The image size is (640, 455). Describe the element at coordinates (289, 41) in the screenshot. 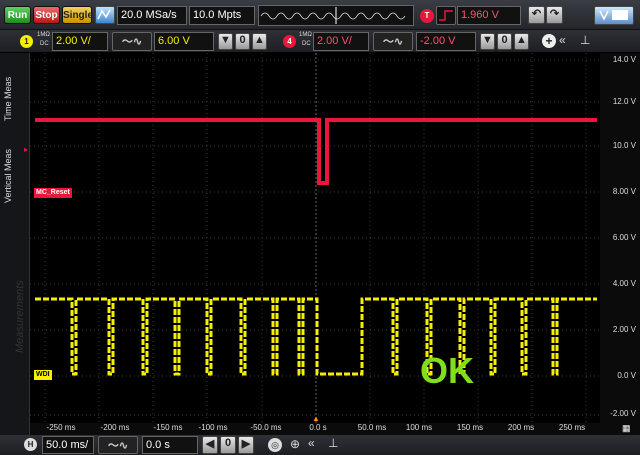

I see `channel4-badge: 4` at that location.